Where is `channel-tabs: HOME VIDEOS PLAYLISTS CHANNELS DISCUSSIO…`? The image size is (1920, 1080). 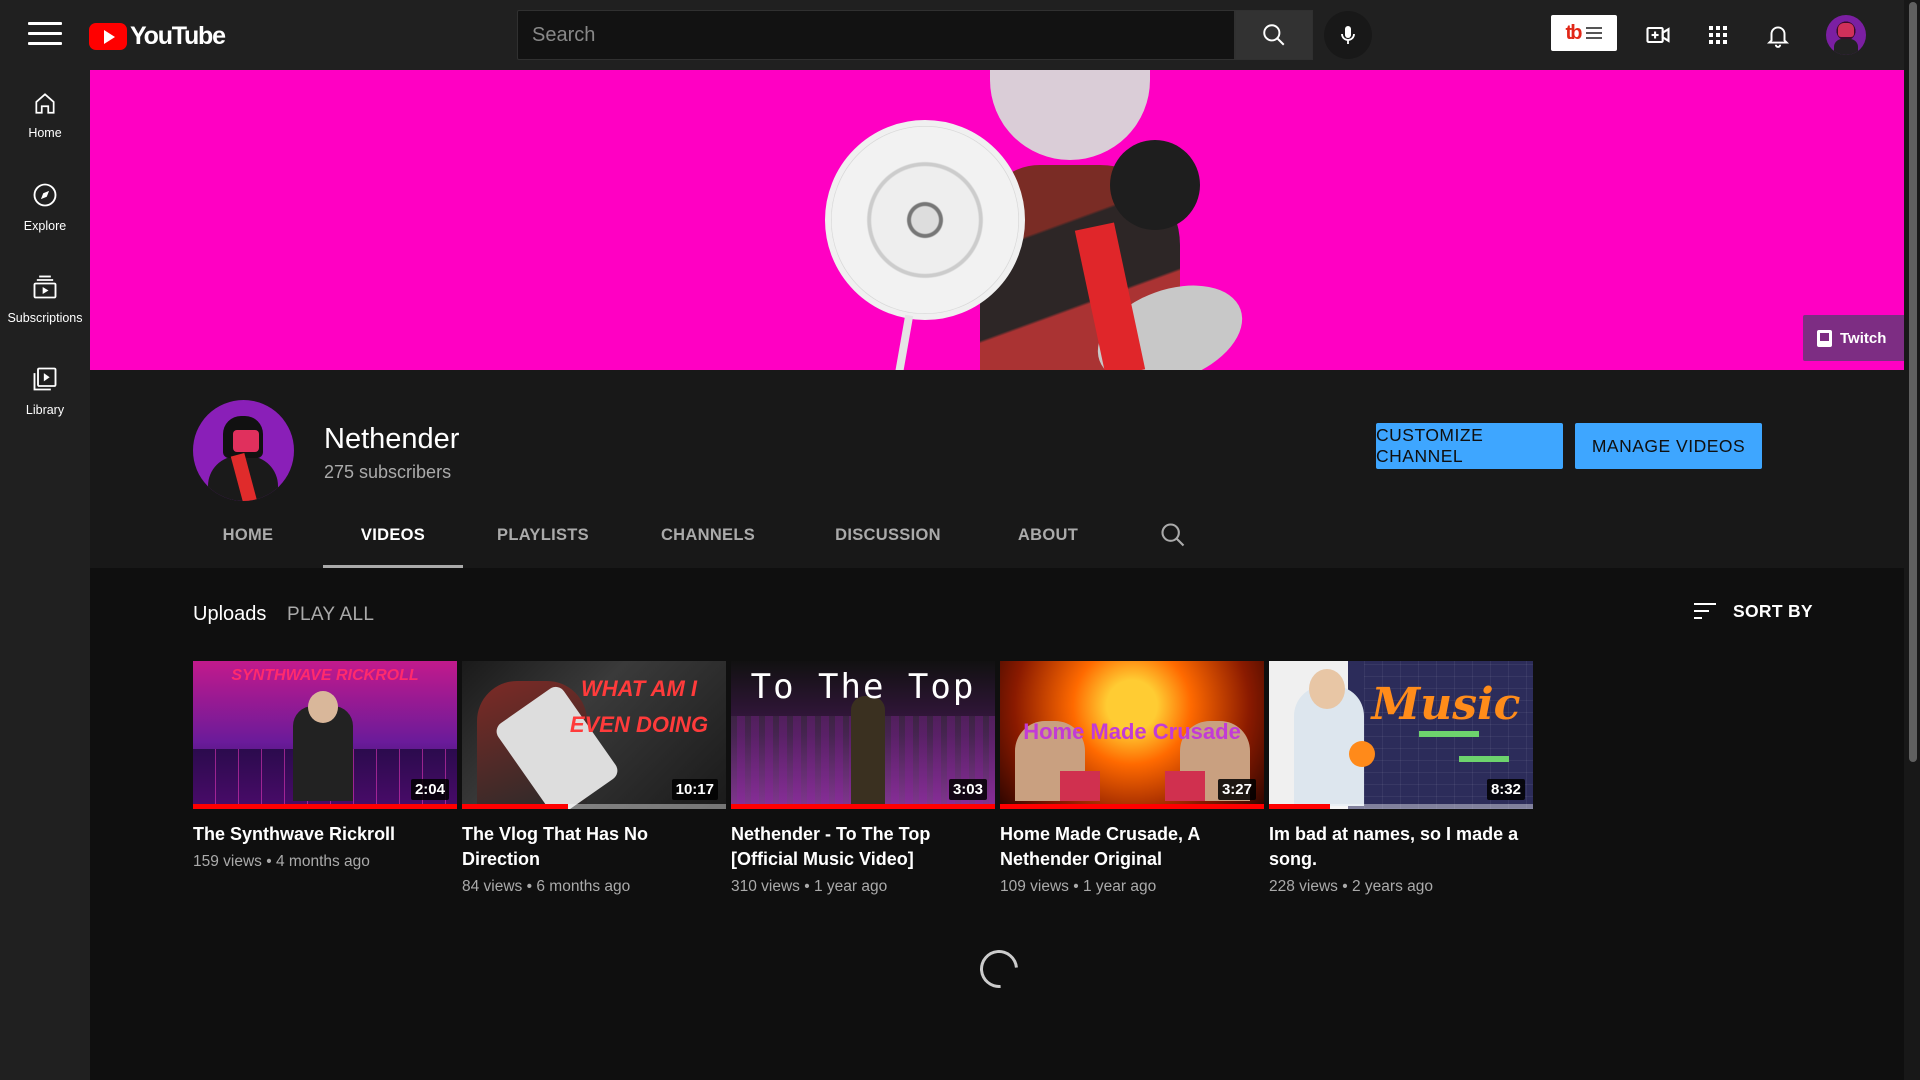 channel-tabs: HOME VIDEOS PLAYLISTS CHANNELS DISCUSSIO… is located at coordinates (997, 535).